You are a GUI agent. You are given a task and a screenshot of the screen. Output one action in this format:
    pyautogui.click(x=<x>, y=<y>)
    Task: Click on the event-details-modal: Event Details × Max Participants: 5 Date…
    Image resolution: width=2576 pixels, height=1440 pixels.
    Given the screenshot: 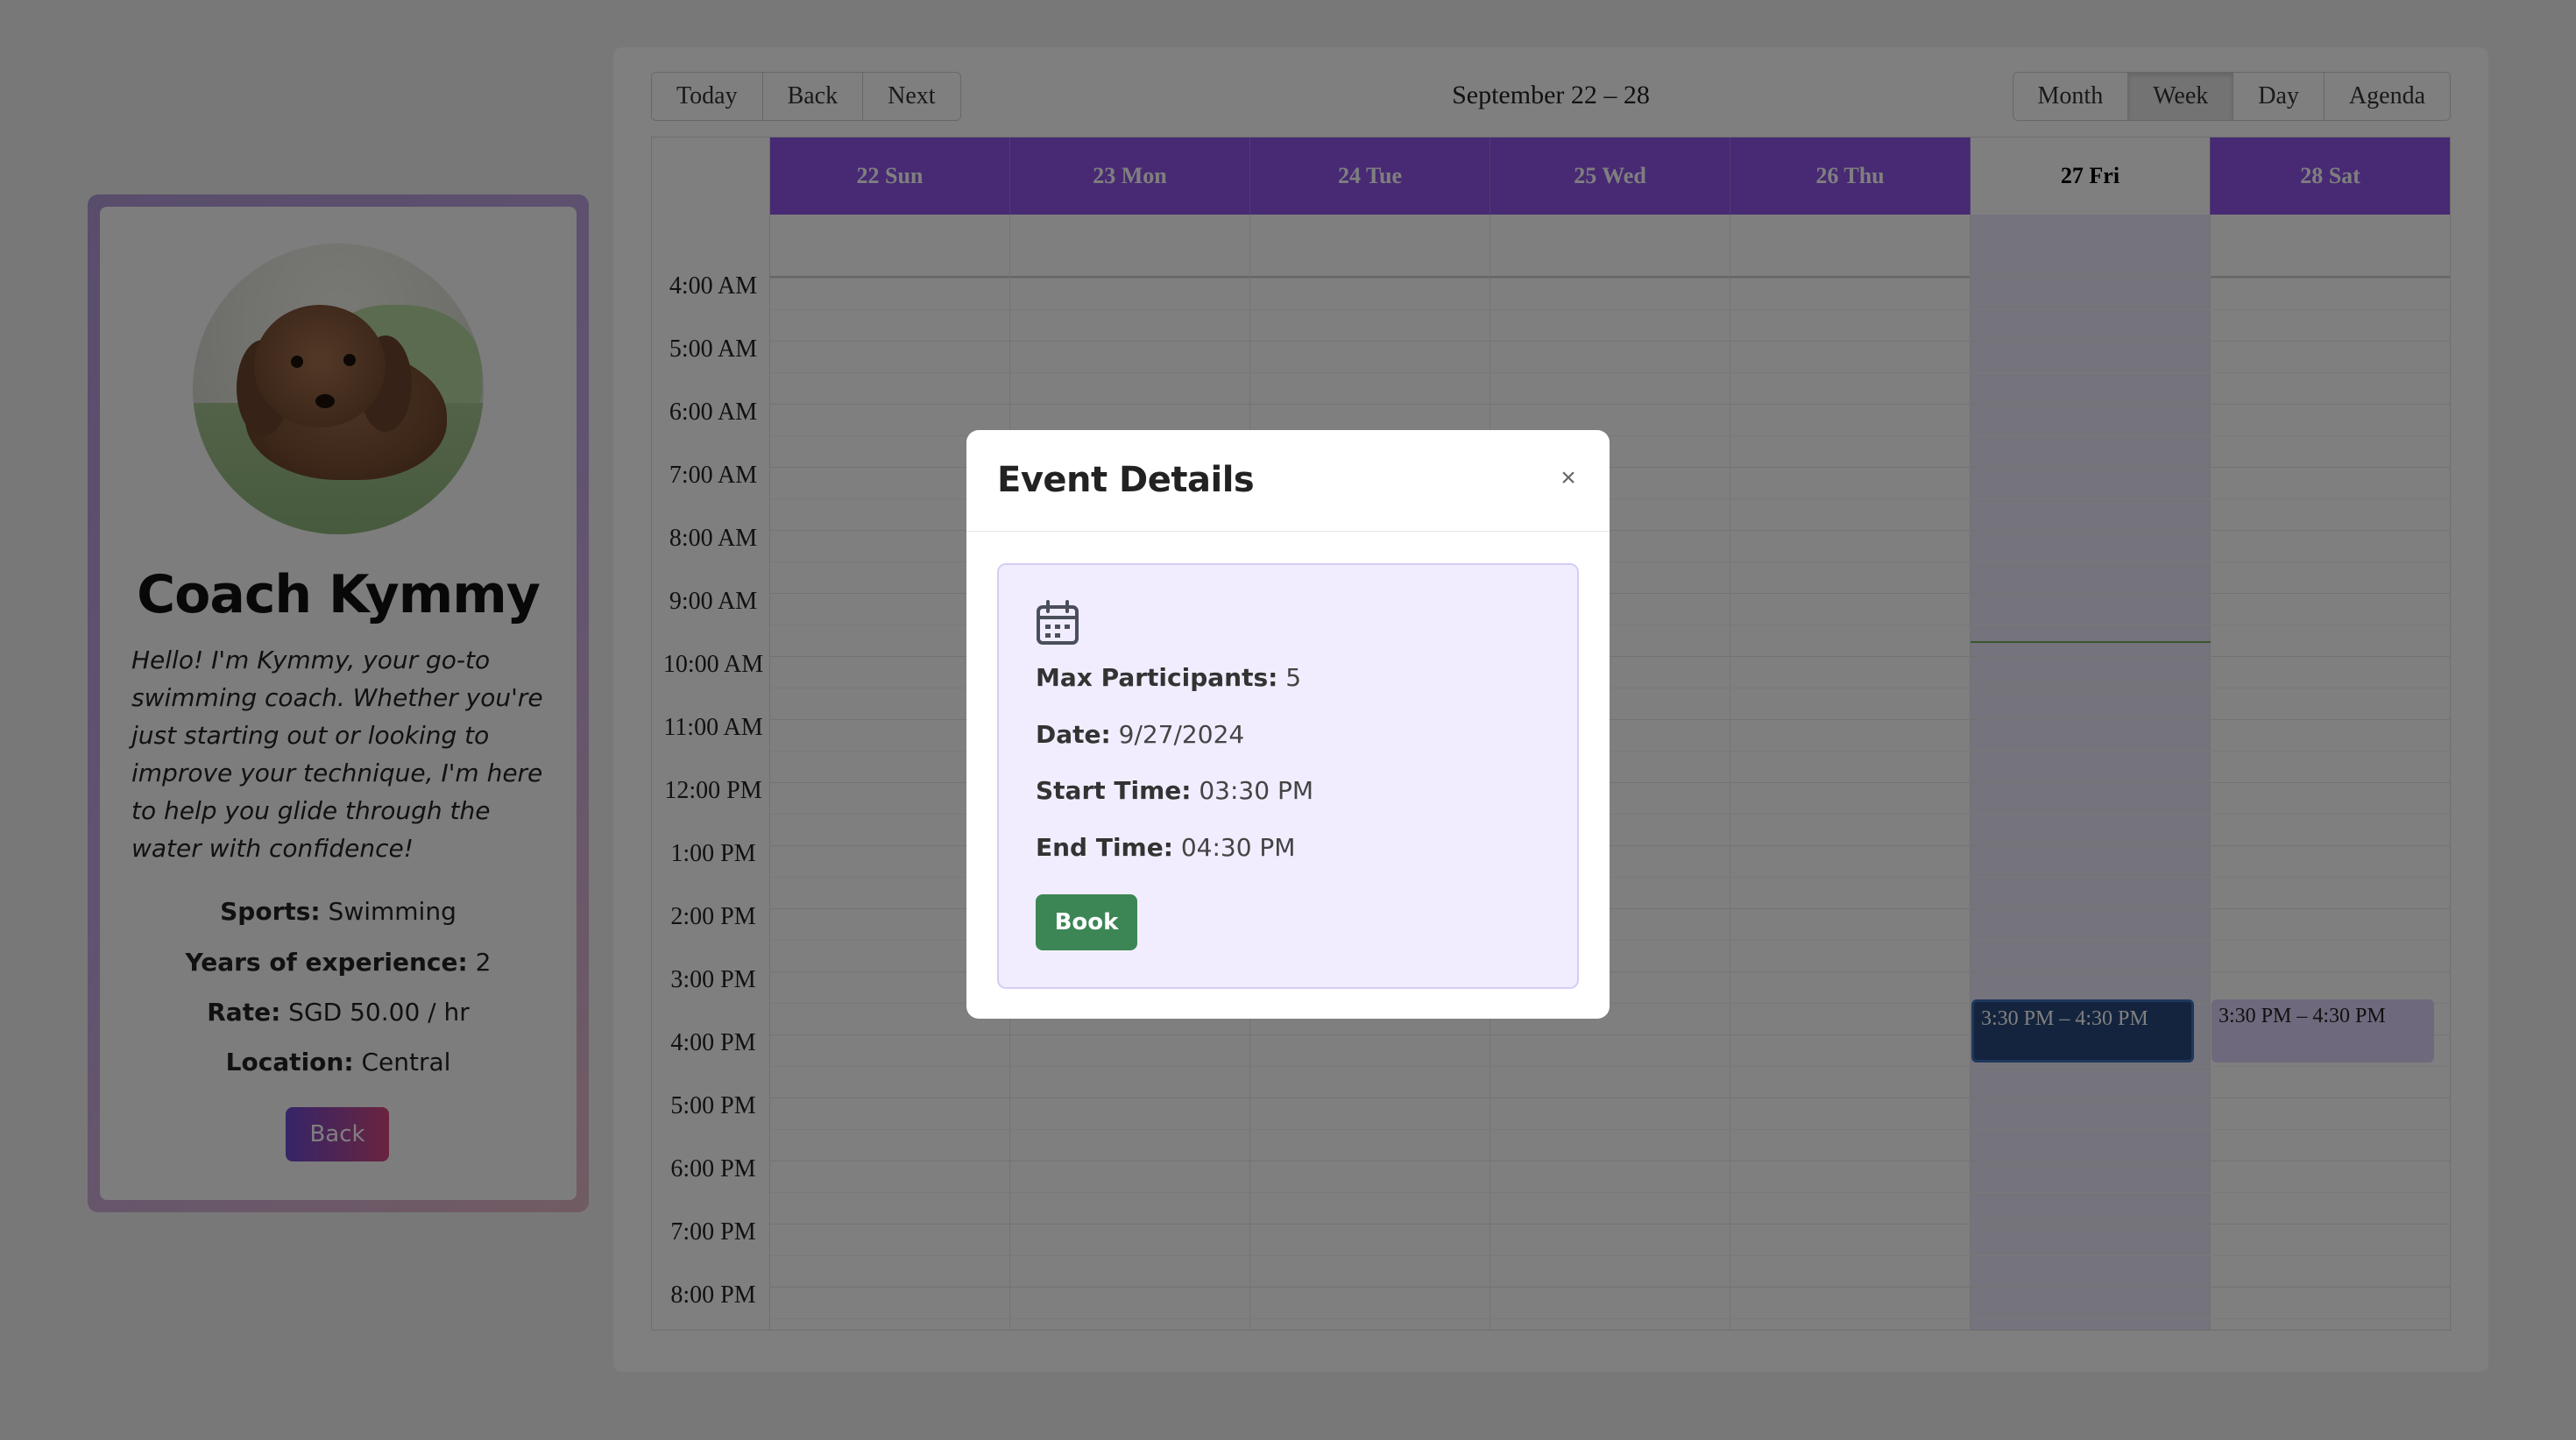 What is the action you would take?
    pyautogui.click(x=1288, y=724)
    